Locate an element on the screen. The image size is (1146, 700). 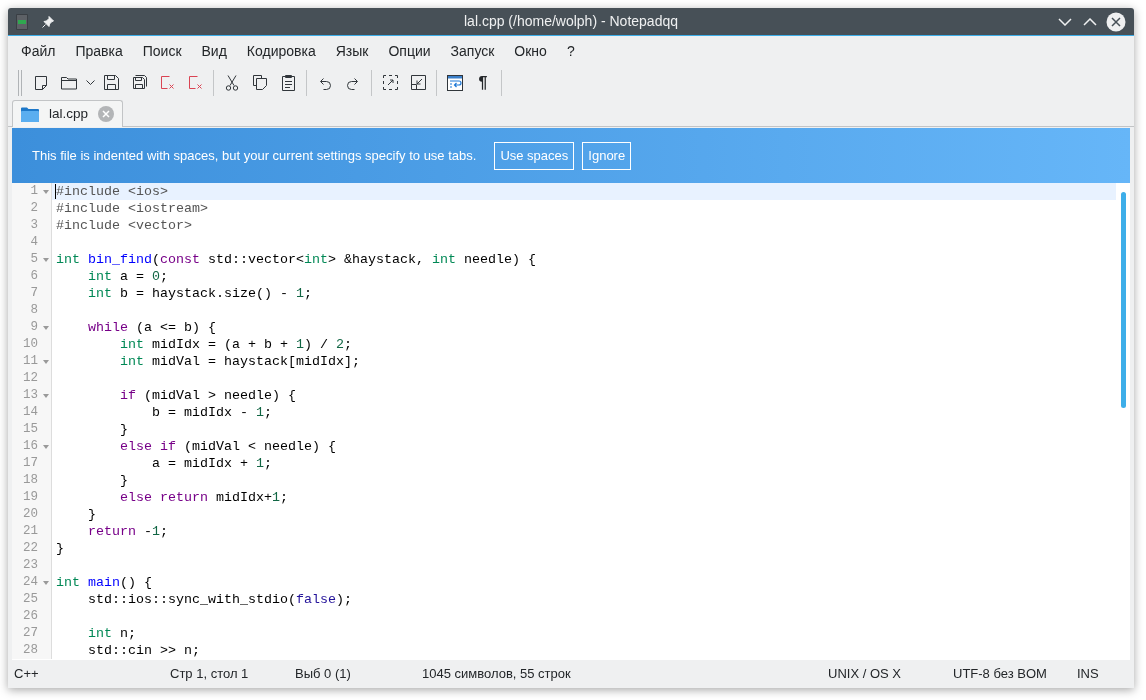
text-cursor is located at coordinates (55, 191).